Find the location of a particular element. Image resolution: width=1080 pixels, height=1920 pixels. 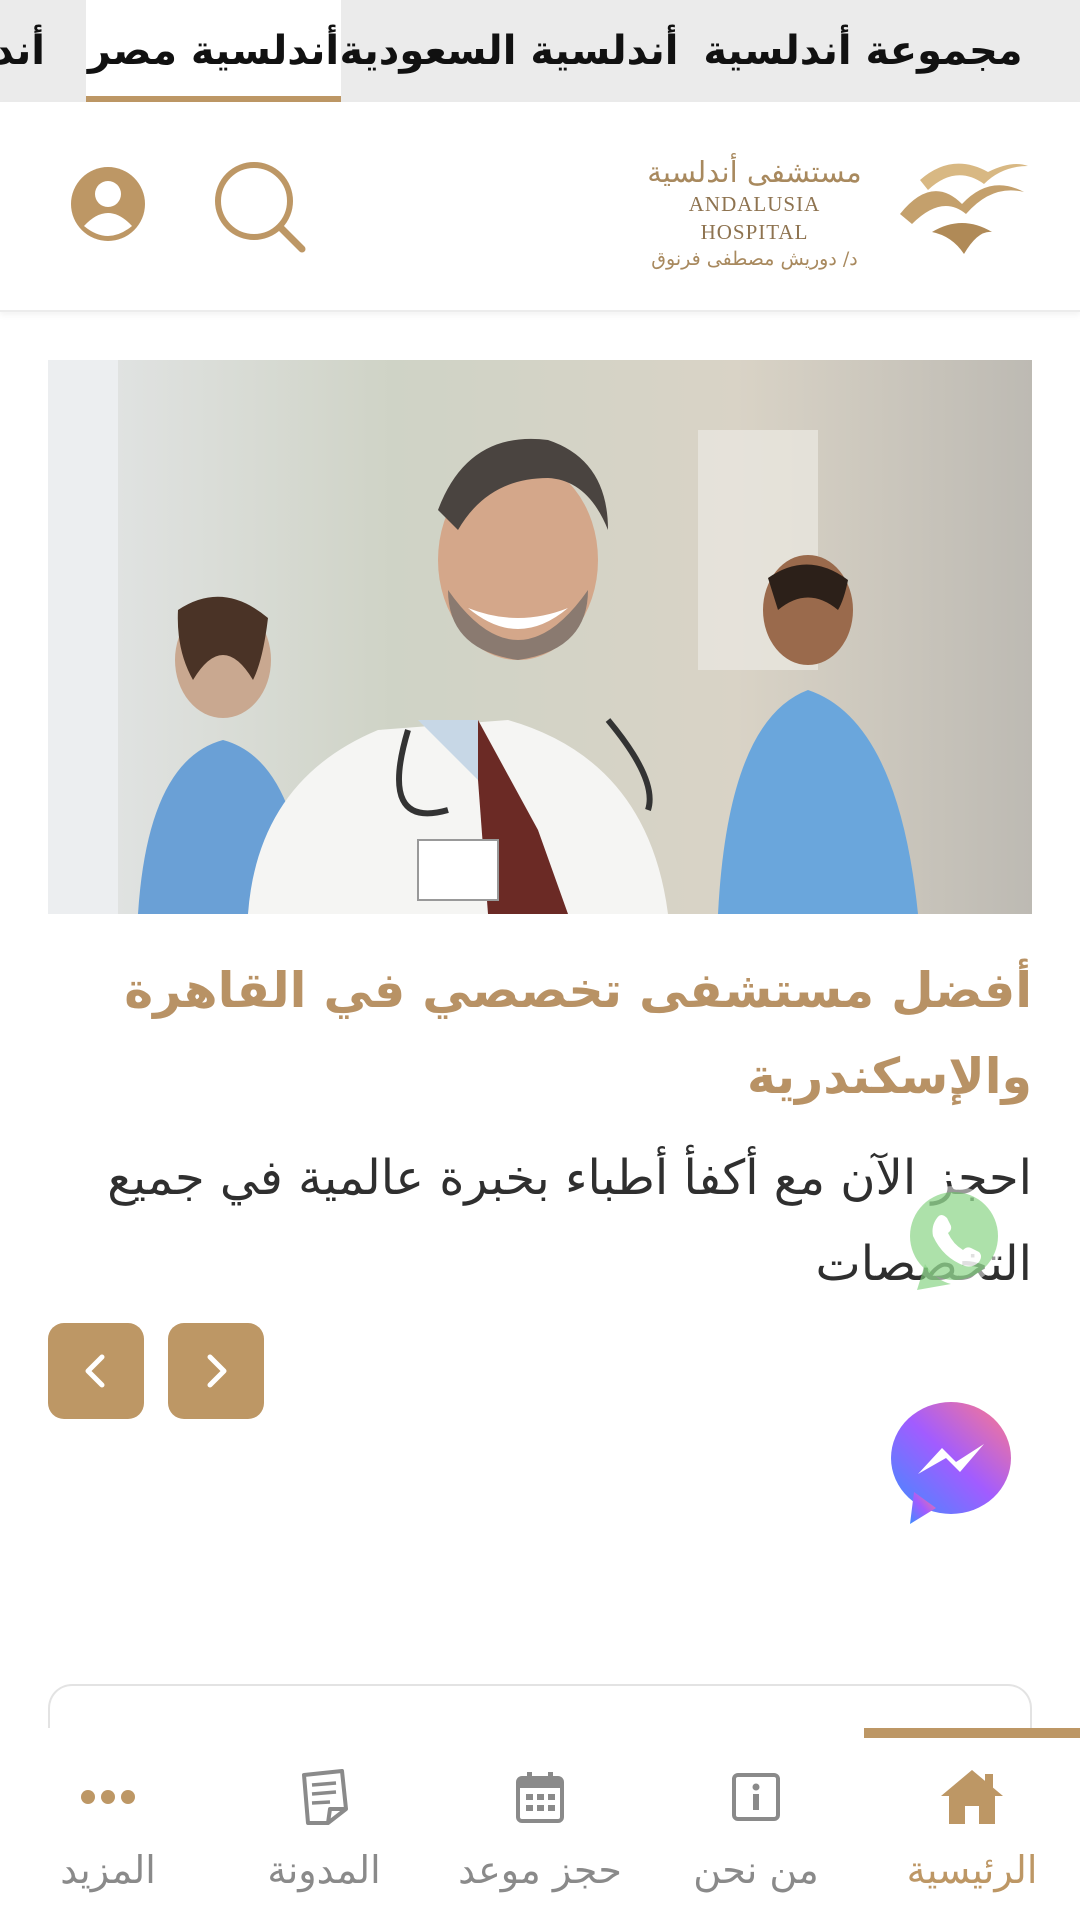

user-icon is located at coordinates (108, 204).